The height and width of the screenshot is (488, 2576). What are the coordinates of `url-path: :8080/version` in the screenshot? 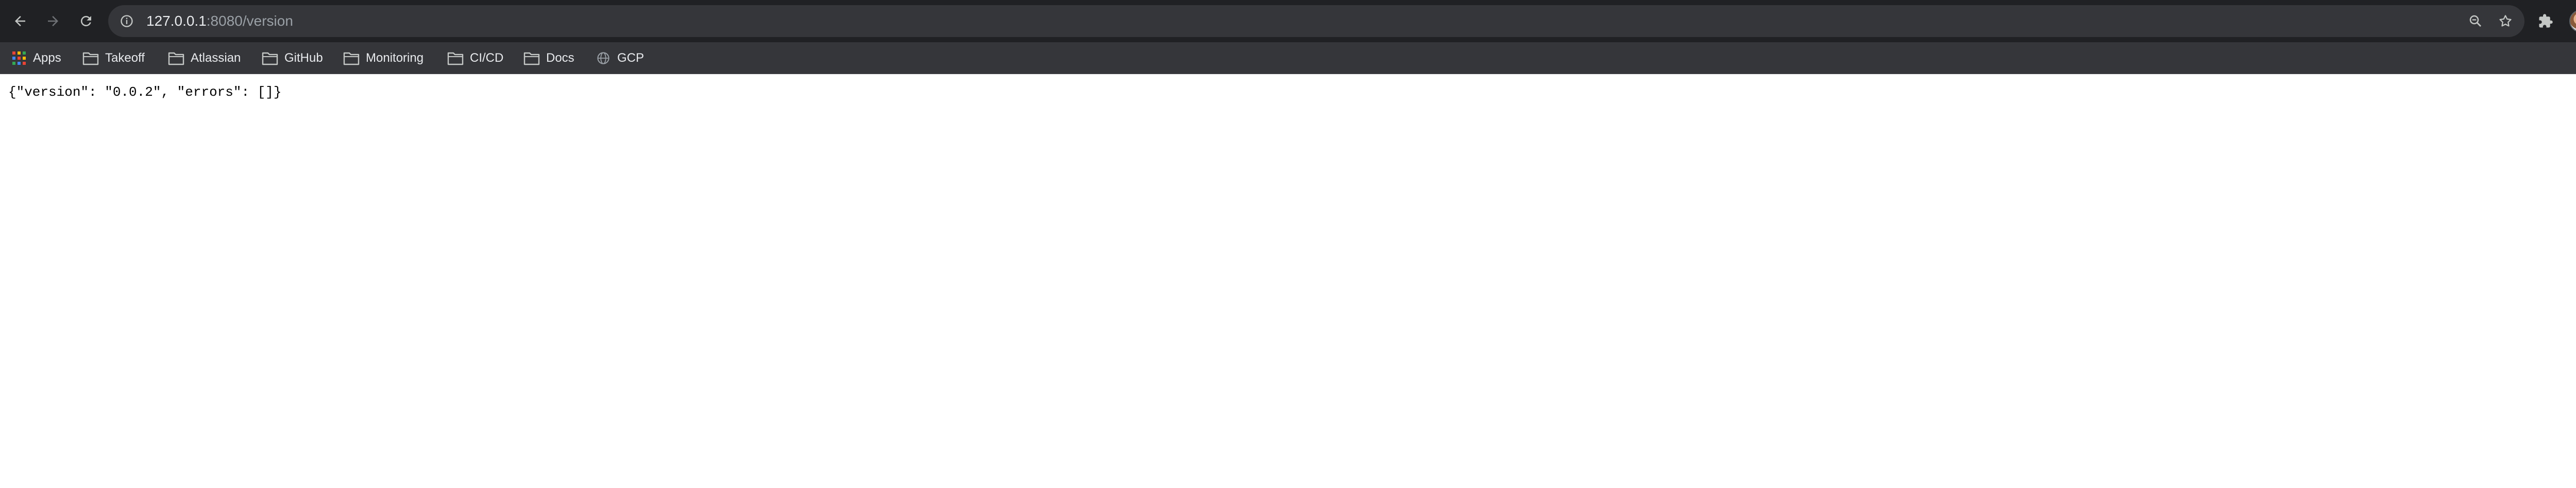 It's located at (249, 21).